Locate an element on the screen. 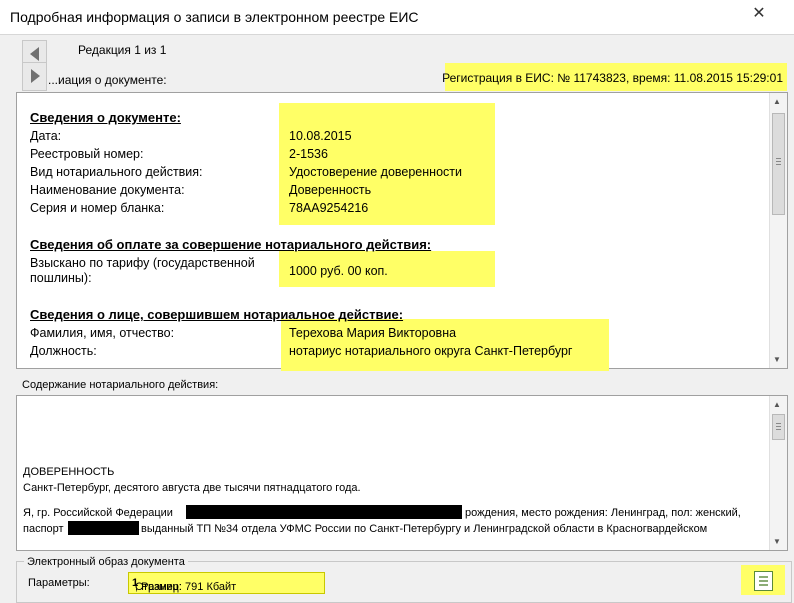 This screenshot has width=794, height=603. open-document-button is located at coordinates (763, 580).